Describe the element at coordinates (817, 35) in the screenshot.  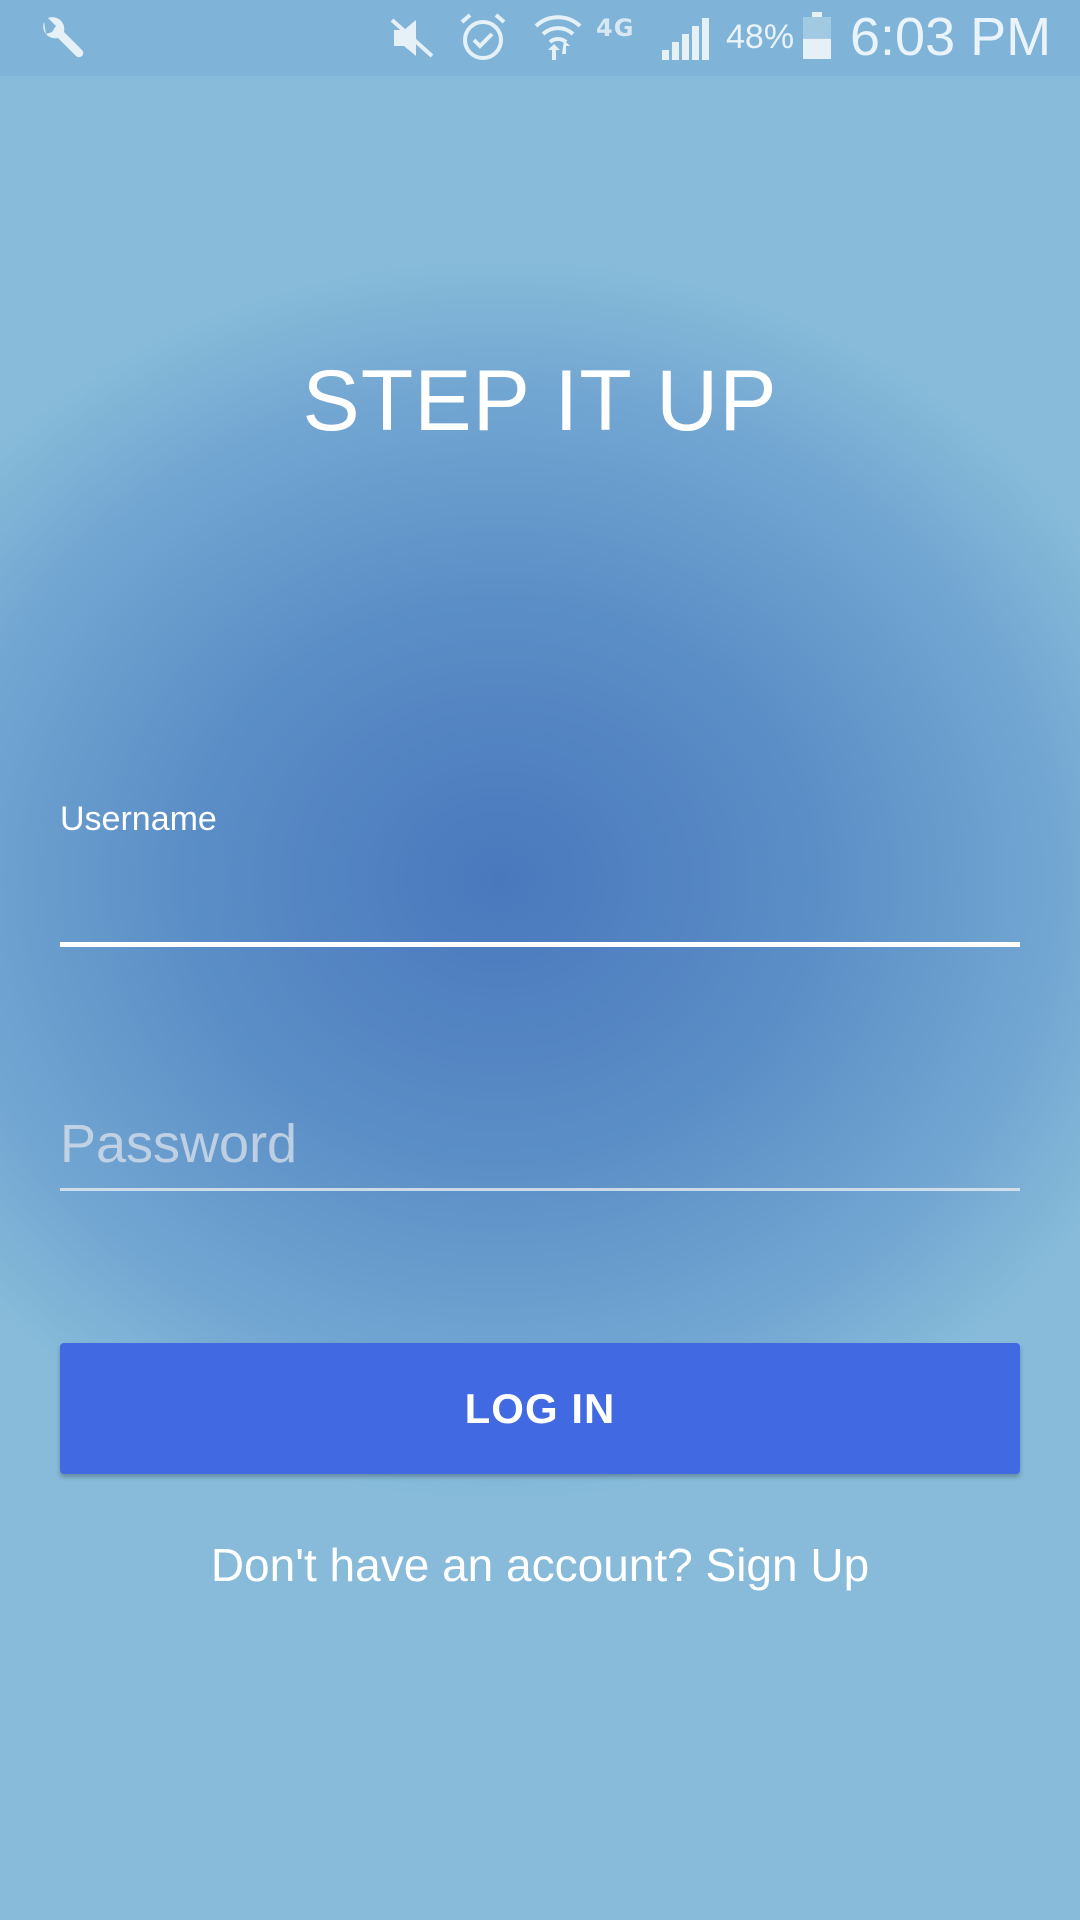
I see `battery-icon` at that location.